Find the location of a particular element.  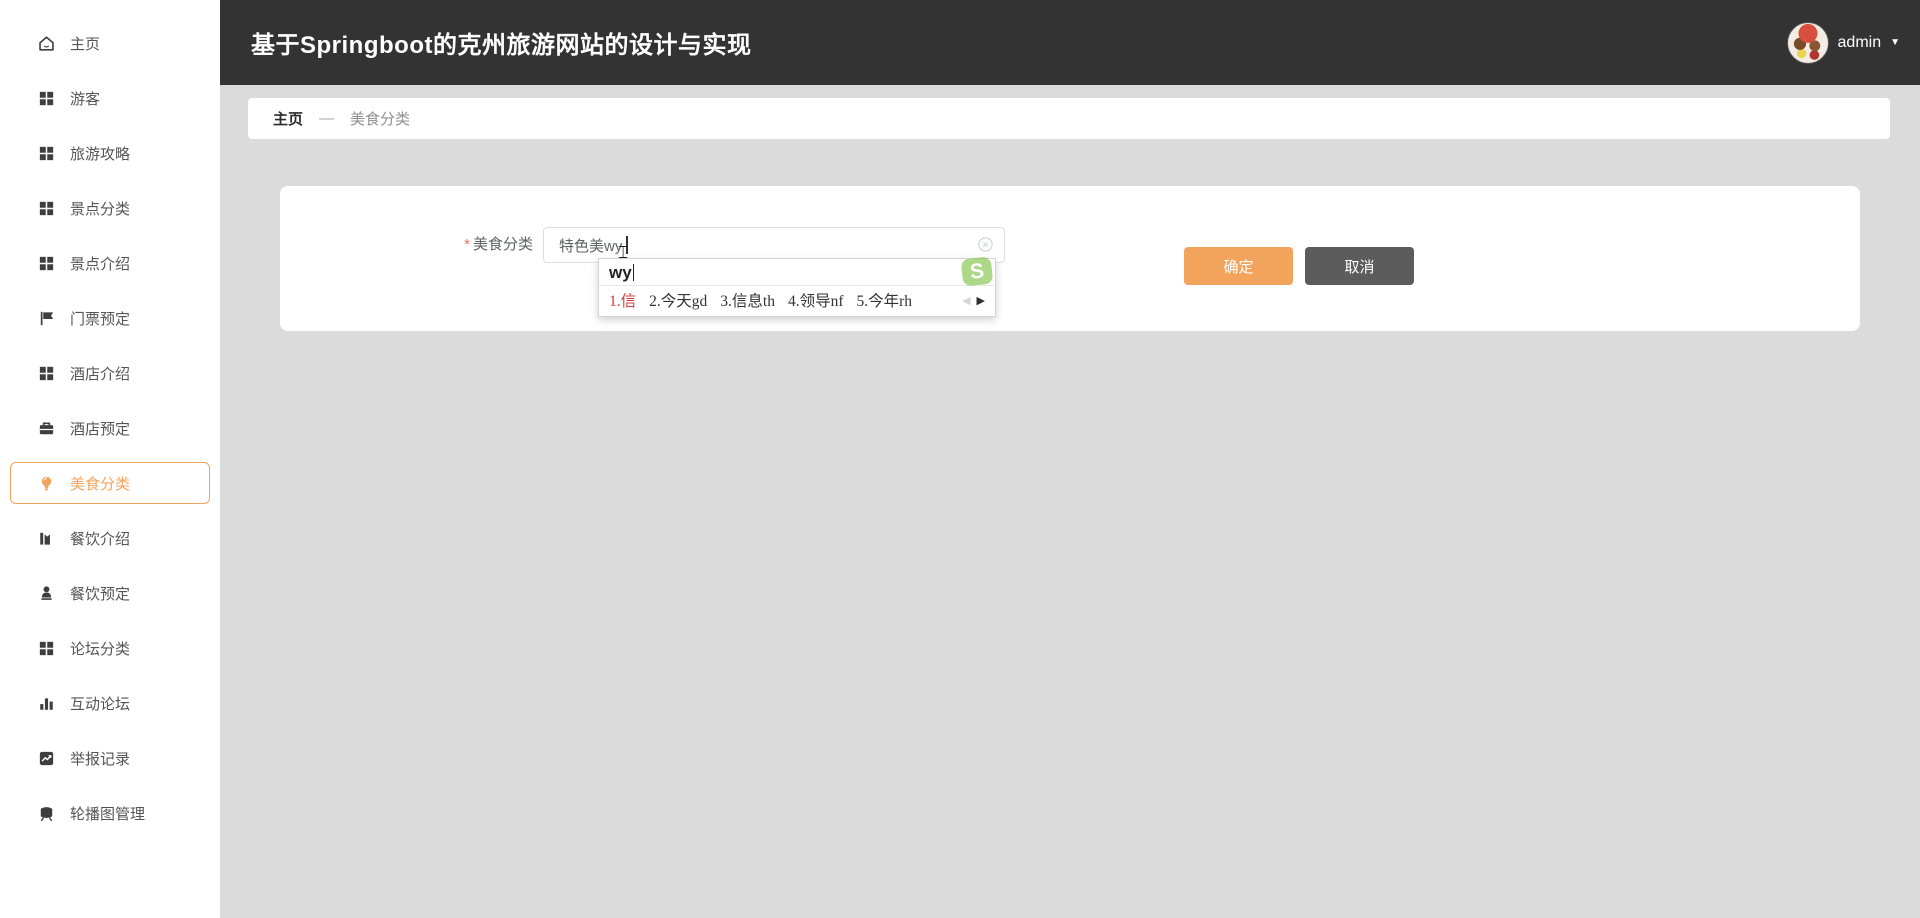

person-icon is located at coordinates (46, 593).